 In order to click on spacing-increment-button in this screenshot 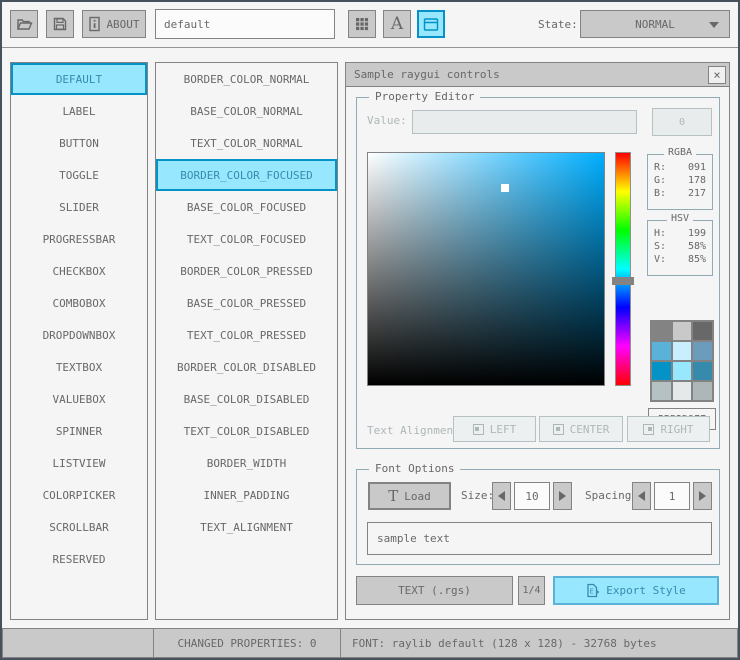, I will do `click(702, 496)`.